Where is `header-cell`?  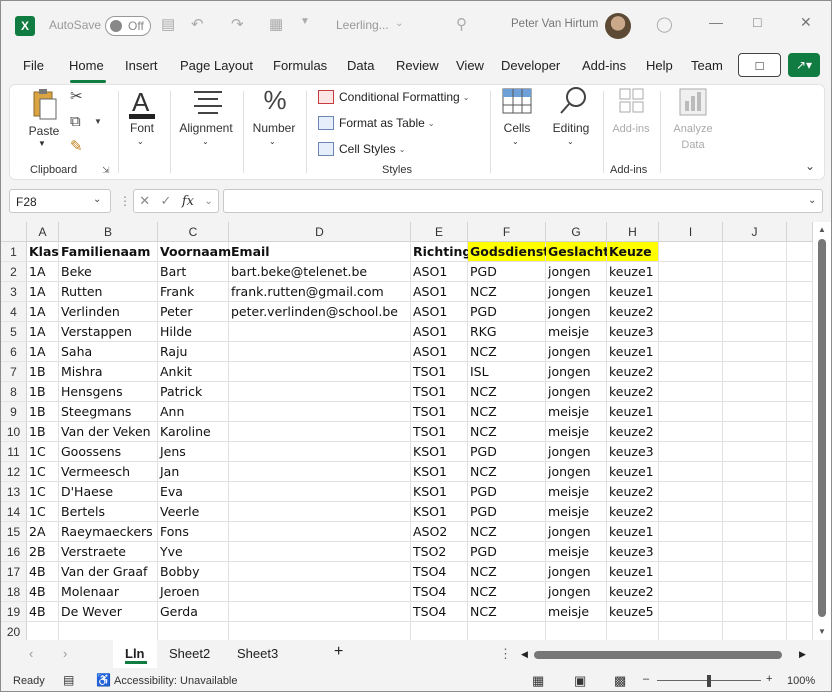
header-cell is located at coordinates (755, 252).